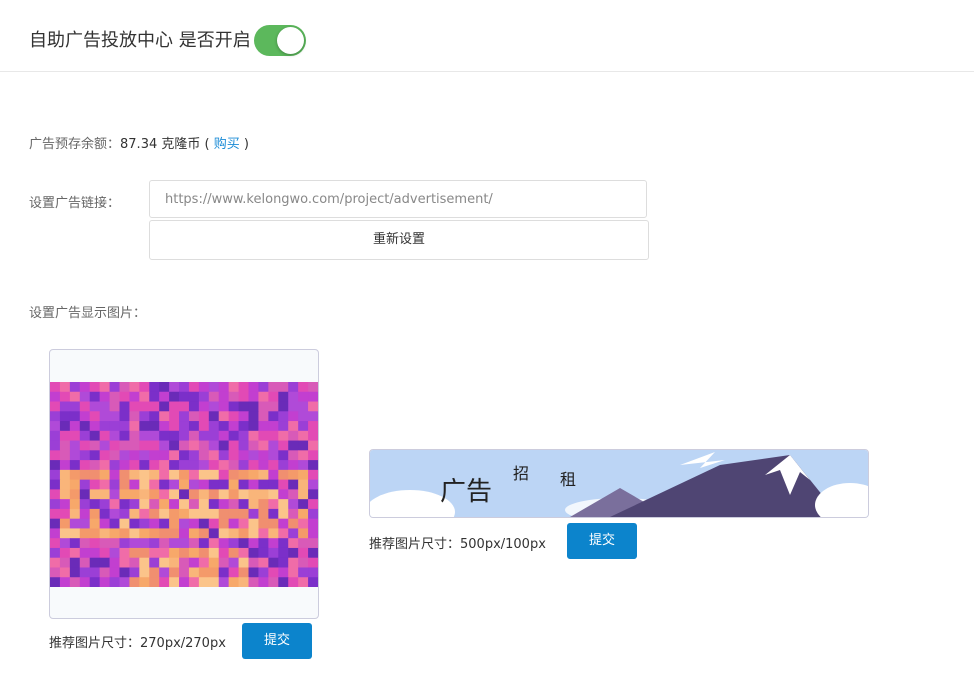 Image resolution: width=974 pixels, height=673 pixels. What do you see at coordinates (227, 144) in the screenshot?
I see `buy-link: 购买` at bounding box center [227, 144].